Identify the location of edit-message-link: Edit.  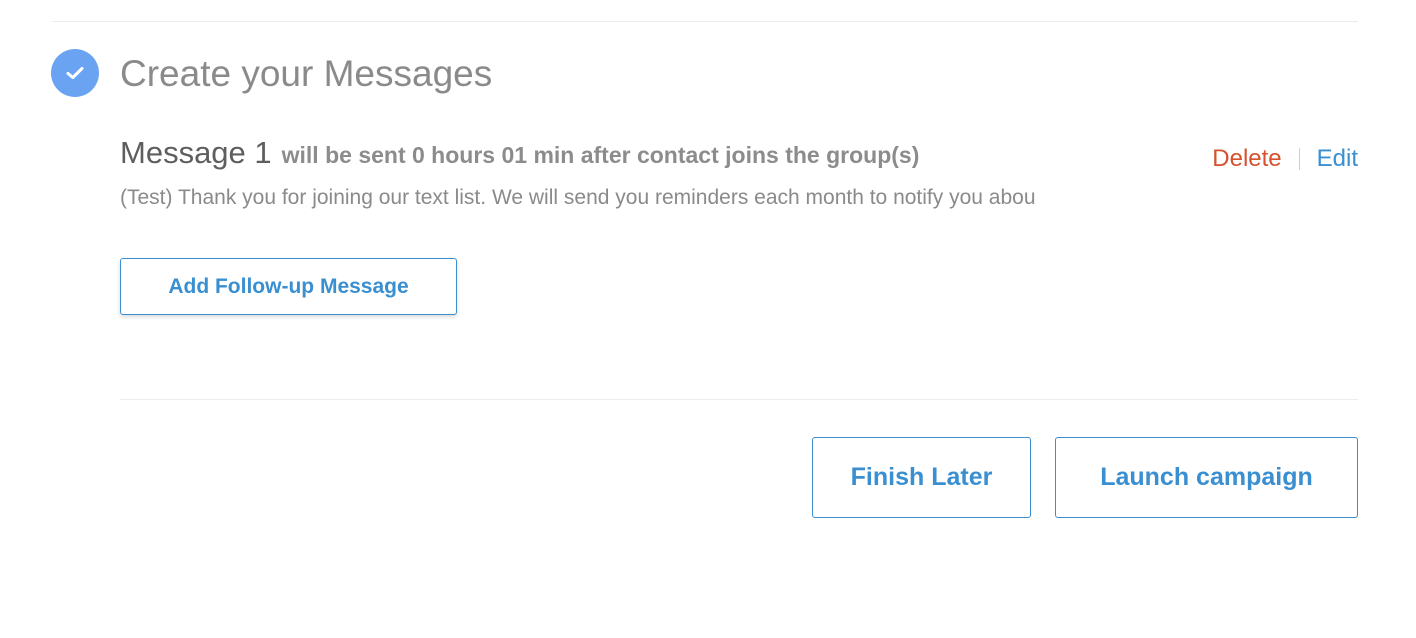
(1337, 159).